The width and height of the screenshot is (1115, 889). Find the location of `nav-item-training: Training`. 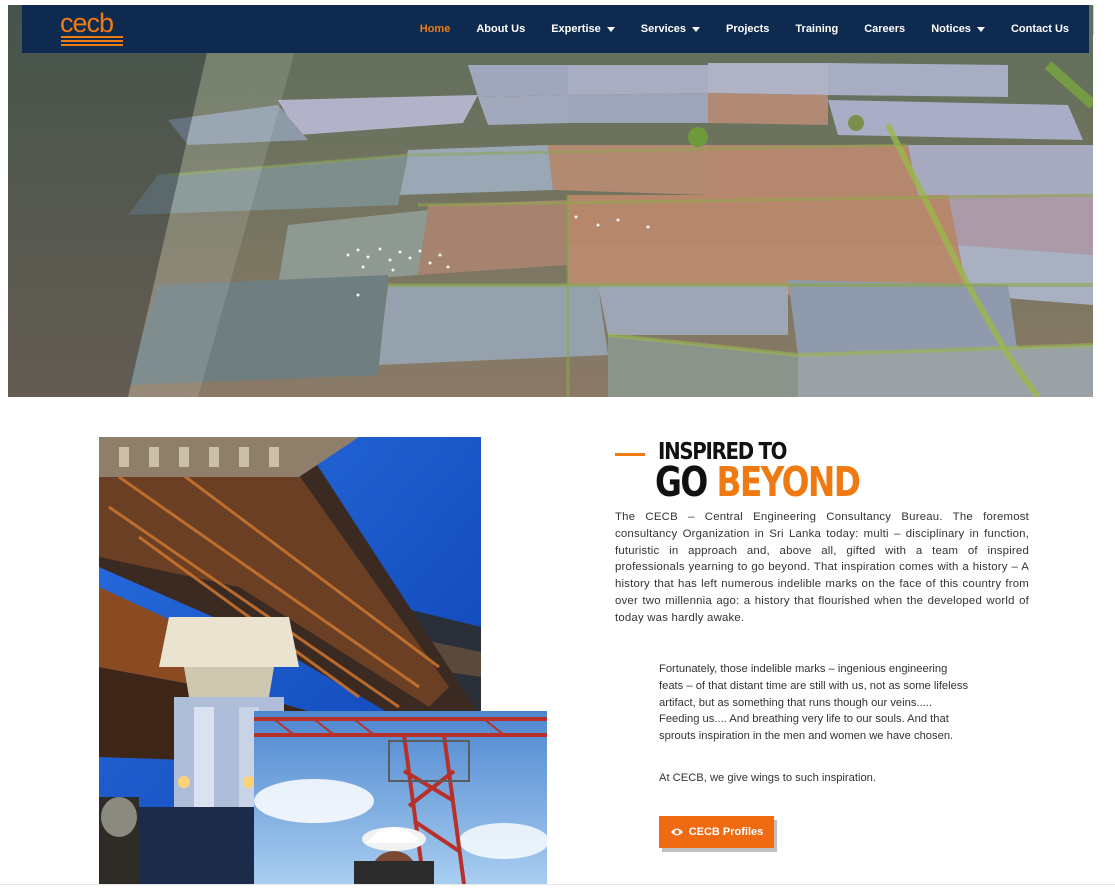

nav-item-training: Training is located at coordinates (816, 29).